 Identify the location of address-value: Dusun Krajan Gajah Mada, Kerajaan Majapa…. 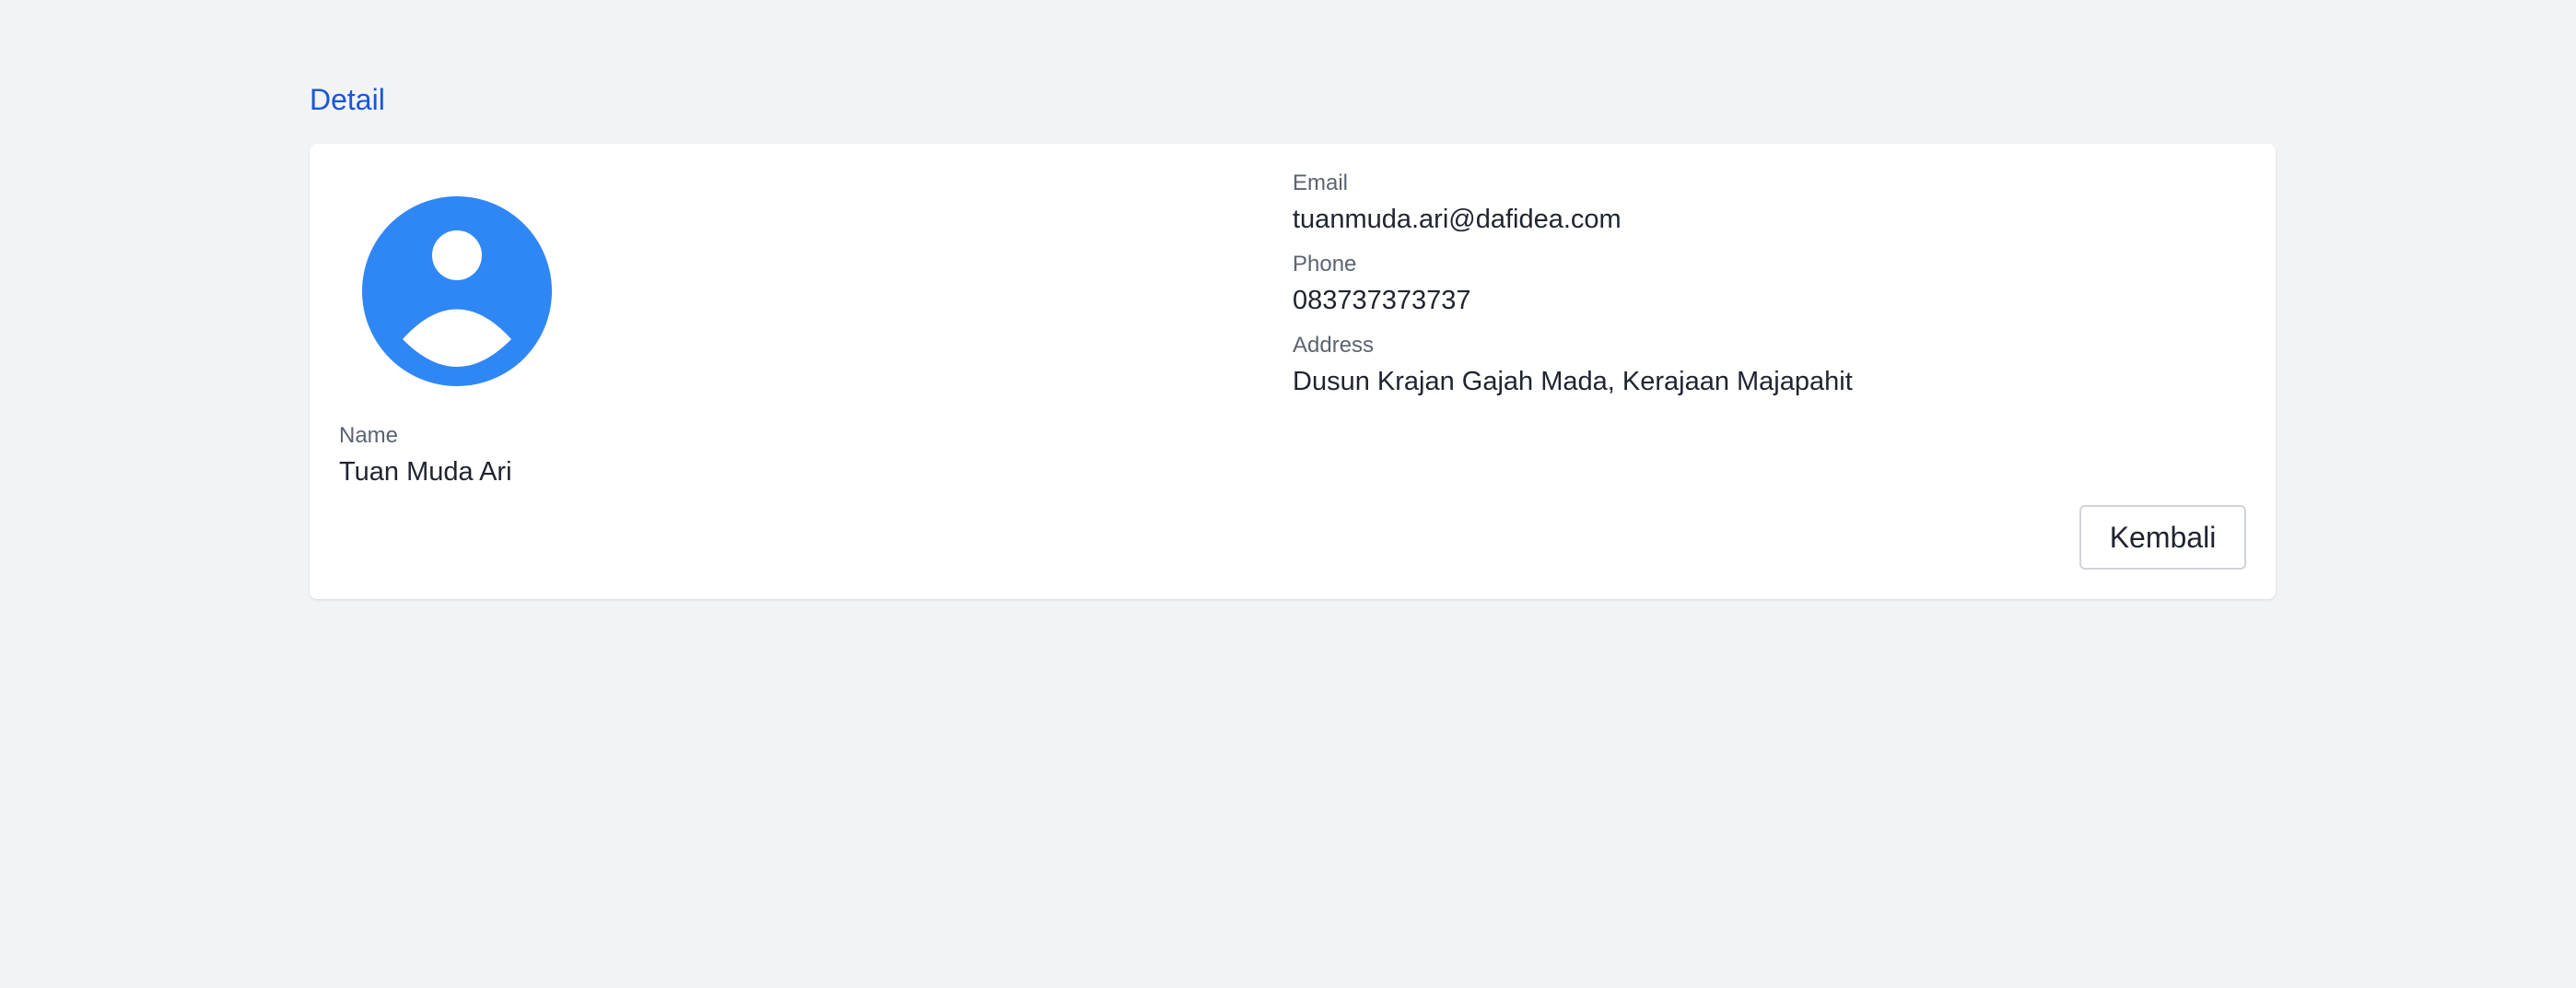
(1573, 382).